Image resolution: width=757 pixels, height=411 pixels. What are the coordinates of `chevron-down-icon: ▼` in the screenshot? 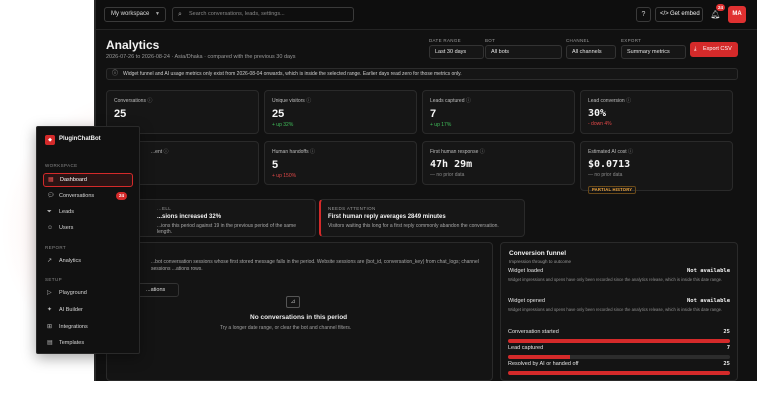 It's located at (157, 14).